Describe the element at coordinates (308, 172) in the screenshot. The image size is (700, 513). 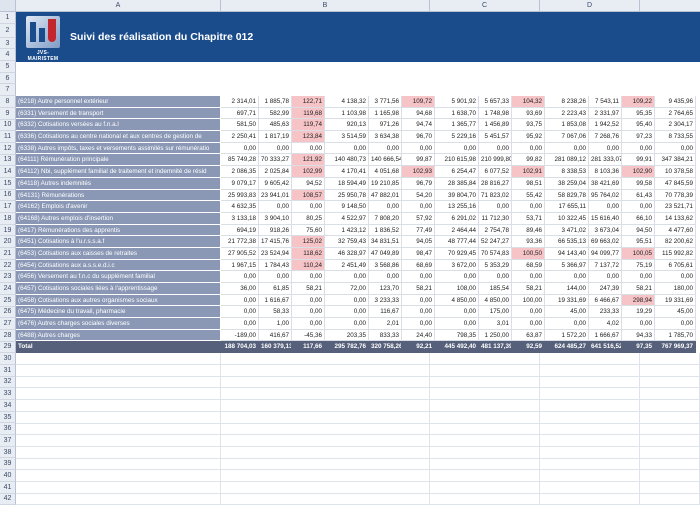
I see `ratio-cell: 102,99` at that location.